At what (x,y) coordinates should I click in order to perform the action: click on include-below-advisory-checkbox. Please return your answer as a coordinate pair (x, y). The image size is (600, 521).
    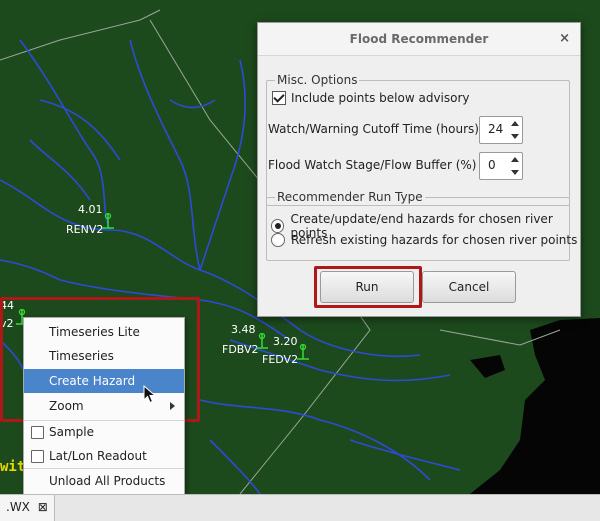
    Looking at the image, I should click on (279, 98).